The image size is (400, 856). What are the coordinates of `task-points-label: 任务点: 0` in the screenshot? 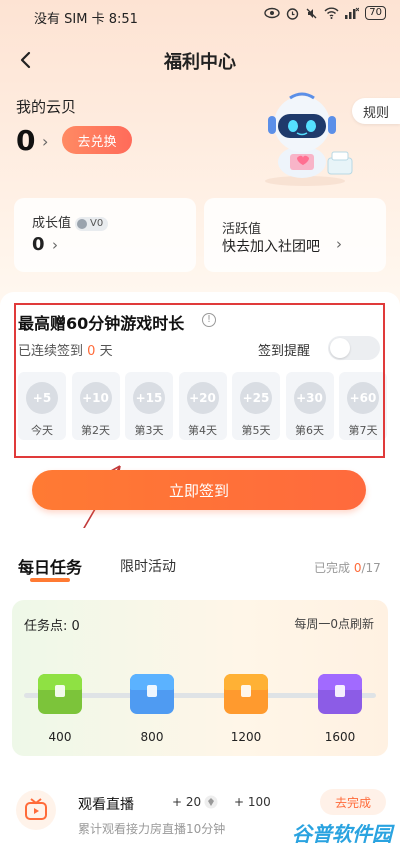 It's located at (52, 626).